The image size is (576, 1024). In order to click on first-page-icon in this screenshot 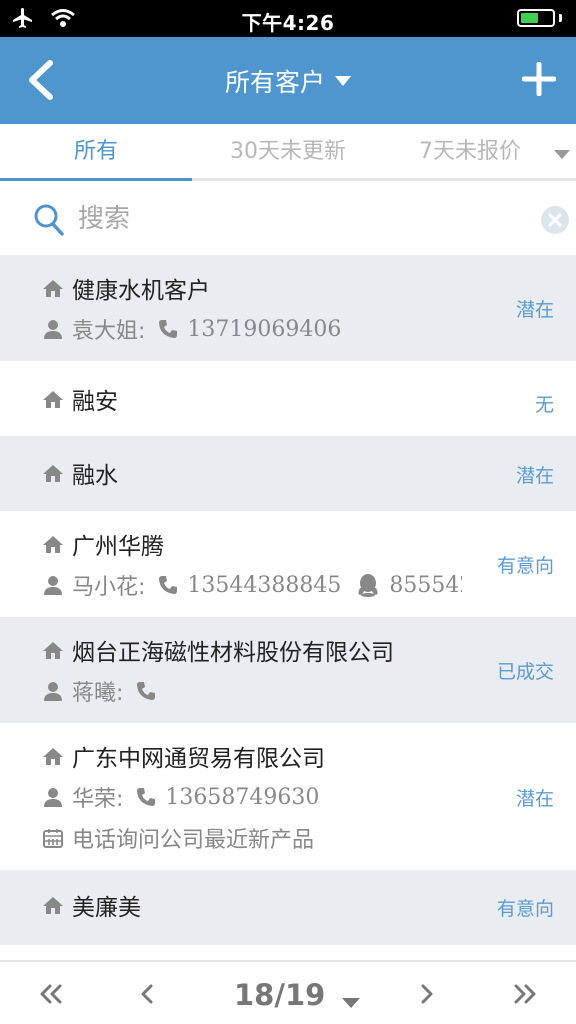, I will do `click(51, 994)`.